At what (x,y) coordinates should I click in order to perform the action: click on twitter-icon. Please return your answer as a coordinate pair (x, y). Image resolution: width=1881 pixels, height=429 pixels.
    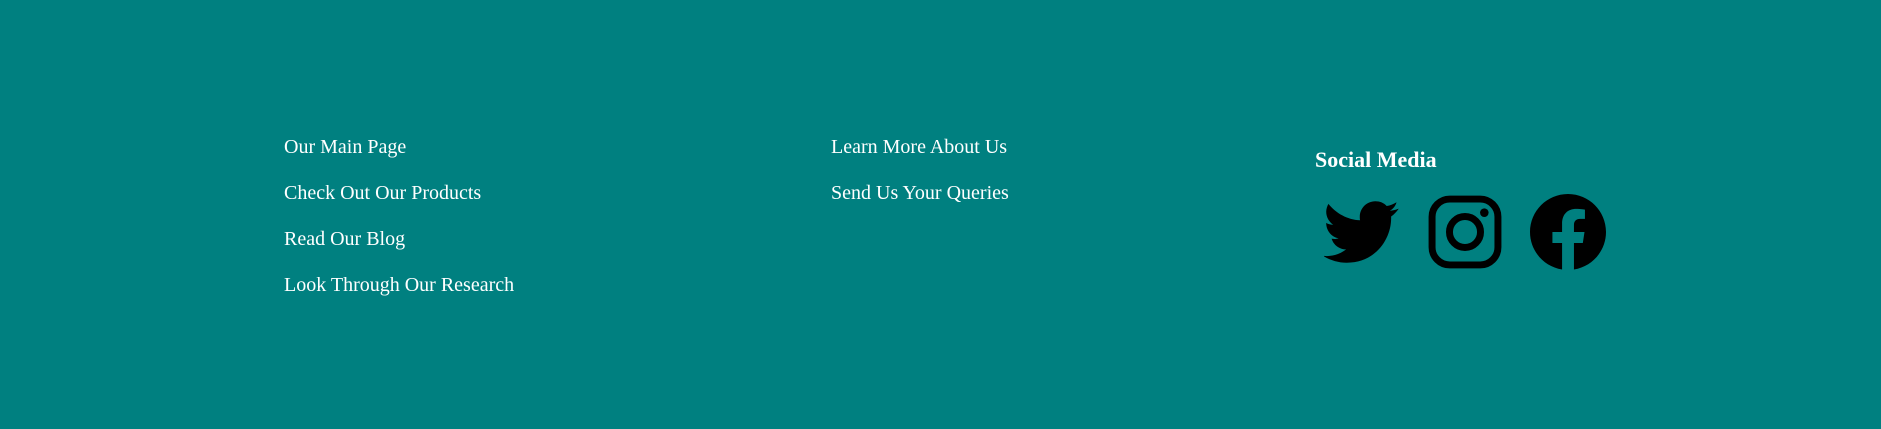
    Looking at the image, I should click on (1362, 232).